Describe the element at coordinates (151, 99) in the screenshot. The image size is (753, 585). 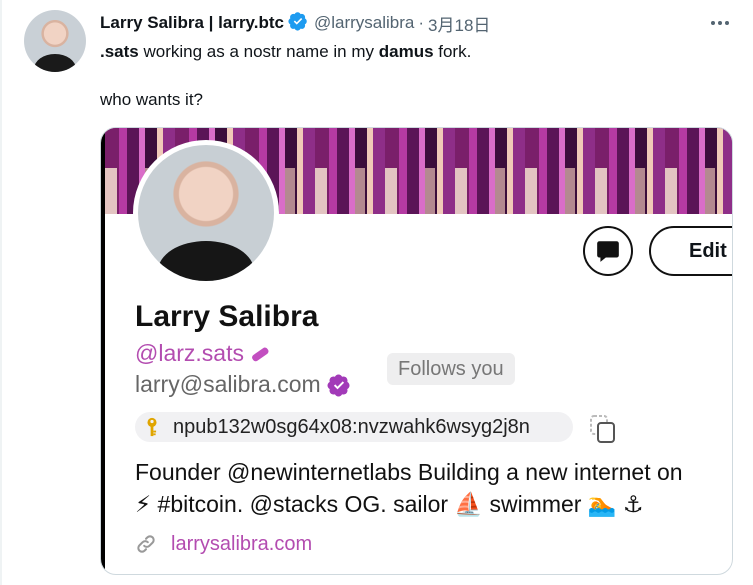
I see `tweet-text-line-2: who wants it?` at that location.